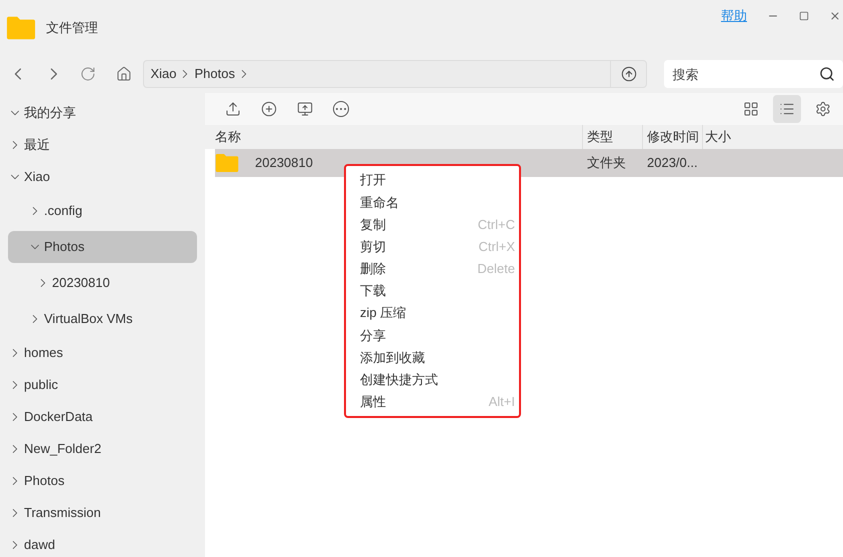 Image resolution: width=843 pixels, height=557 pixels. Describe the element at coordinates (72, 27) in the screenshot. I see `window-title: 文件管理` at that location.